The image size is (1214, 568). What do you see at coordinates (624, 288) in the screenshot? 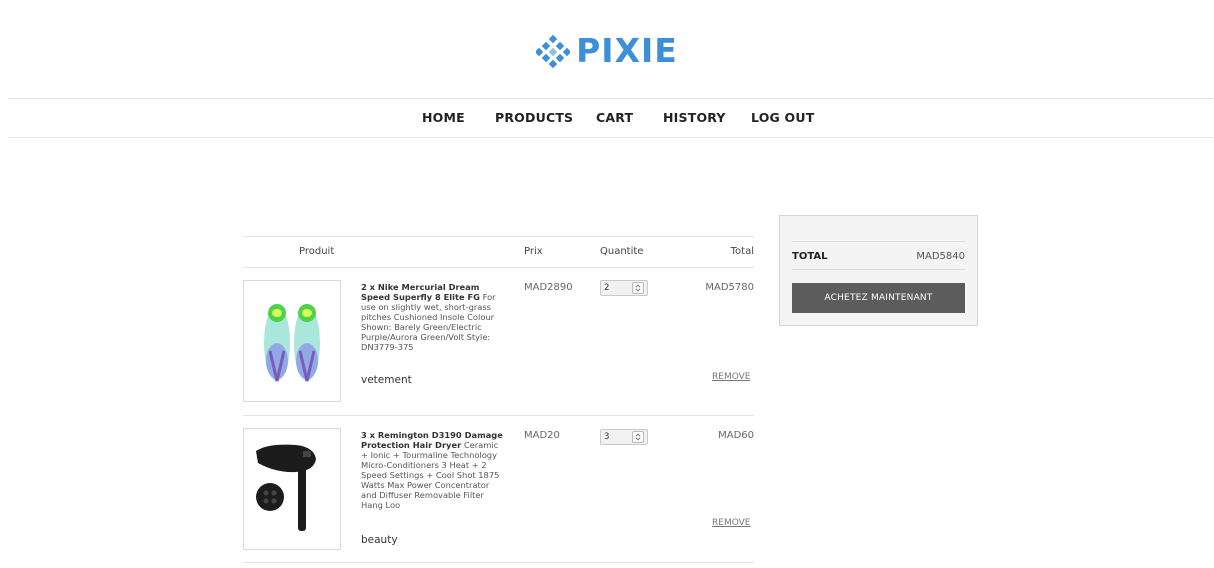
I see `quantity-stepper: 2` at bounding box center [624, 288].